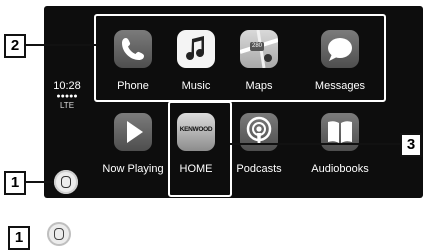 This screenshot has width=427, height=250. I want to click on callout-1-leader, so click(40, 182).